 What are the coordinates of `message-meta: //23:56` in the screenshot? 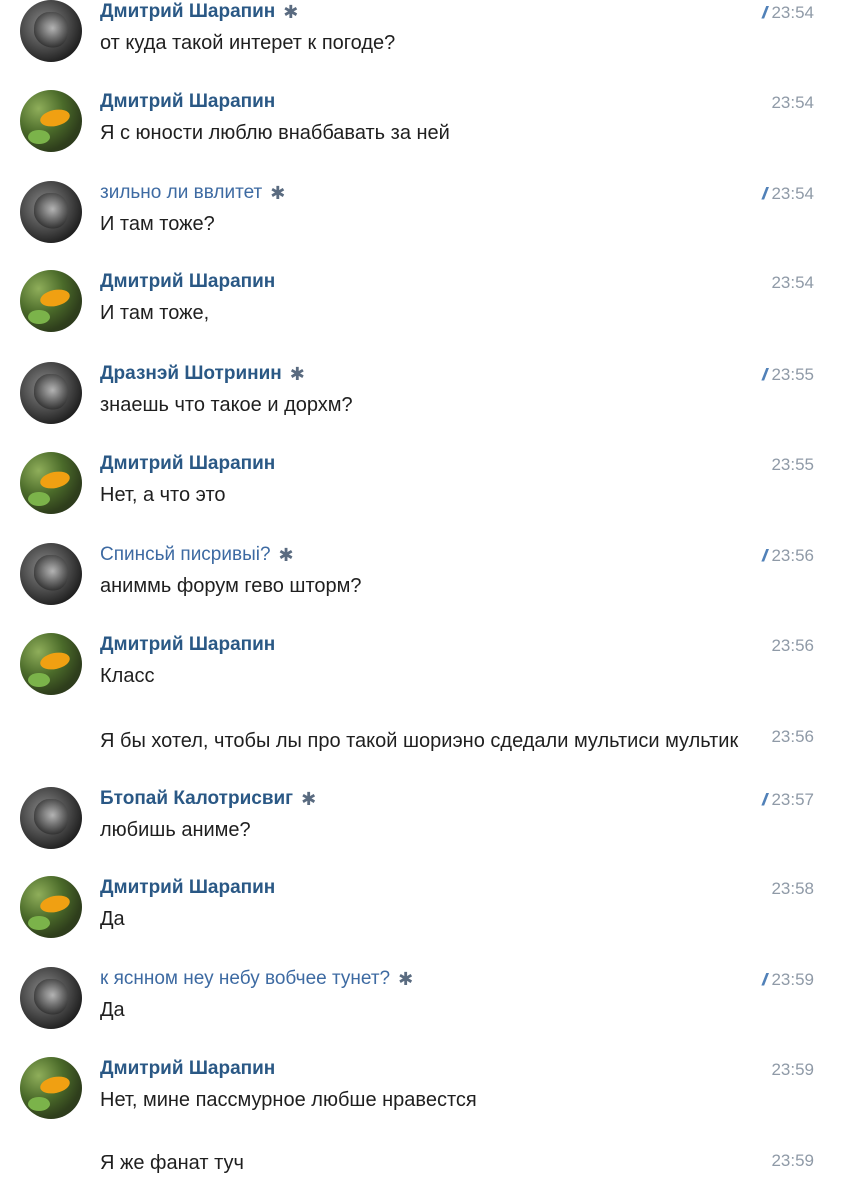 It's located at (788, 556).